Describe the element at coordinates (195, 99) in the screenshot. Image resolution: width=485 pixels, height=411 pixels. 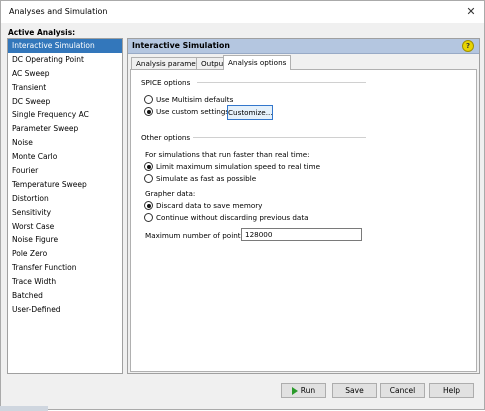
I see `use-multisim-defaults-label: Use Multisim defaults` at that location.